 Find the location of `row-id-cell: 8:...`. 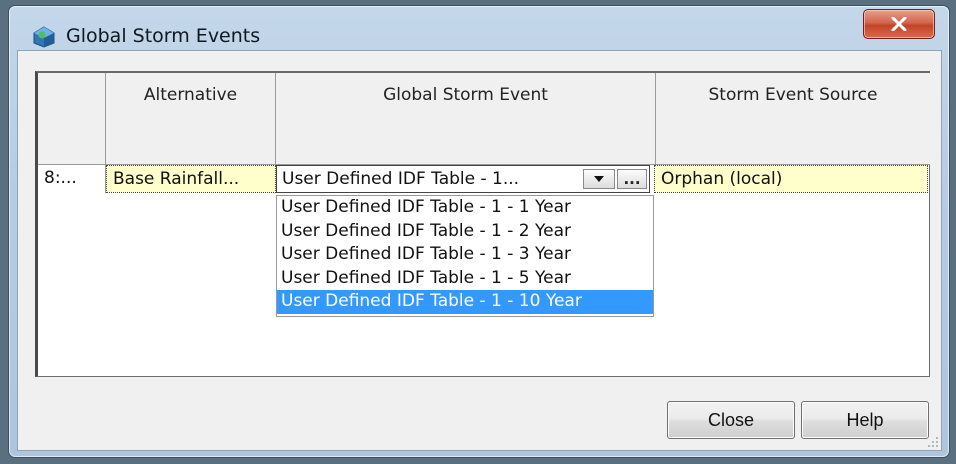

row-id-cell: 8:... is located at coordinates (72, 179).